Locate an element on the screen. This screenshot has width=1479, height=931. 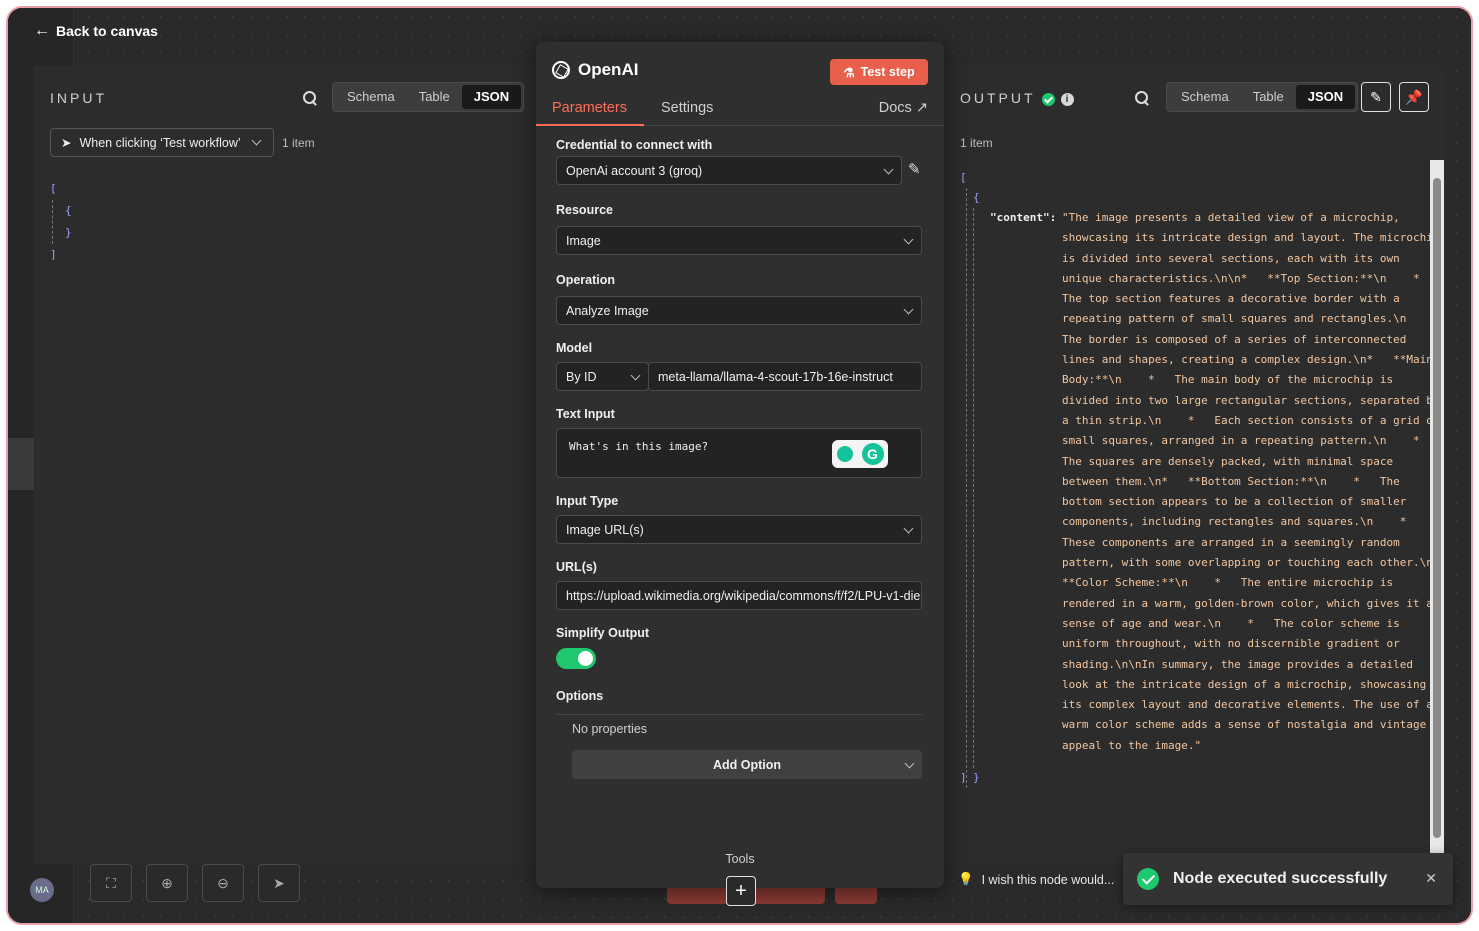
operation-select: Analyze Image is located at coordinates (739, 310).